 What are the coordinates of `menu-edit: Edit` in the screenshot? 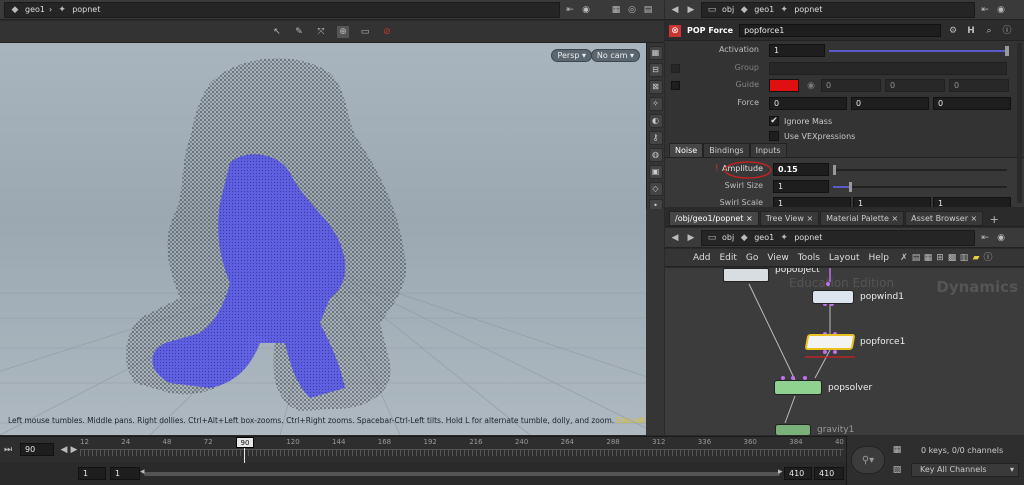 It's located at (727, 258).